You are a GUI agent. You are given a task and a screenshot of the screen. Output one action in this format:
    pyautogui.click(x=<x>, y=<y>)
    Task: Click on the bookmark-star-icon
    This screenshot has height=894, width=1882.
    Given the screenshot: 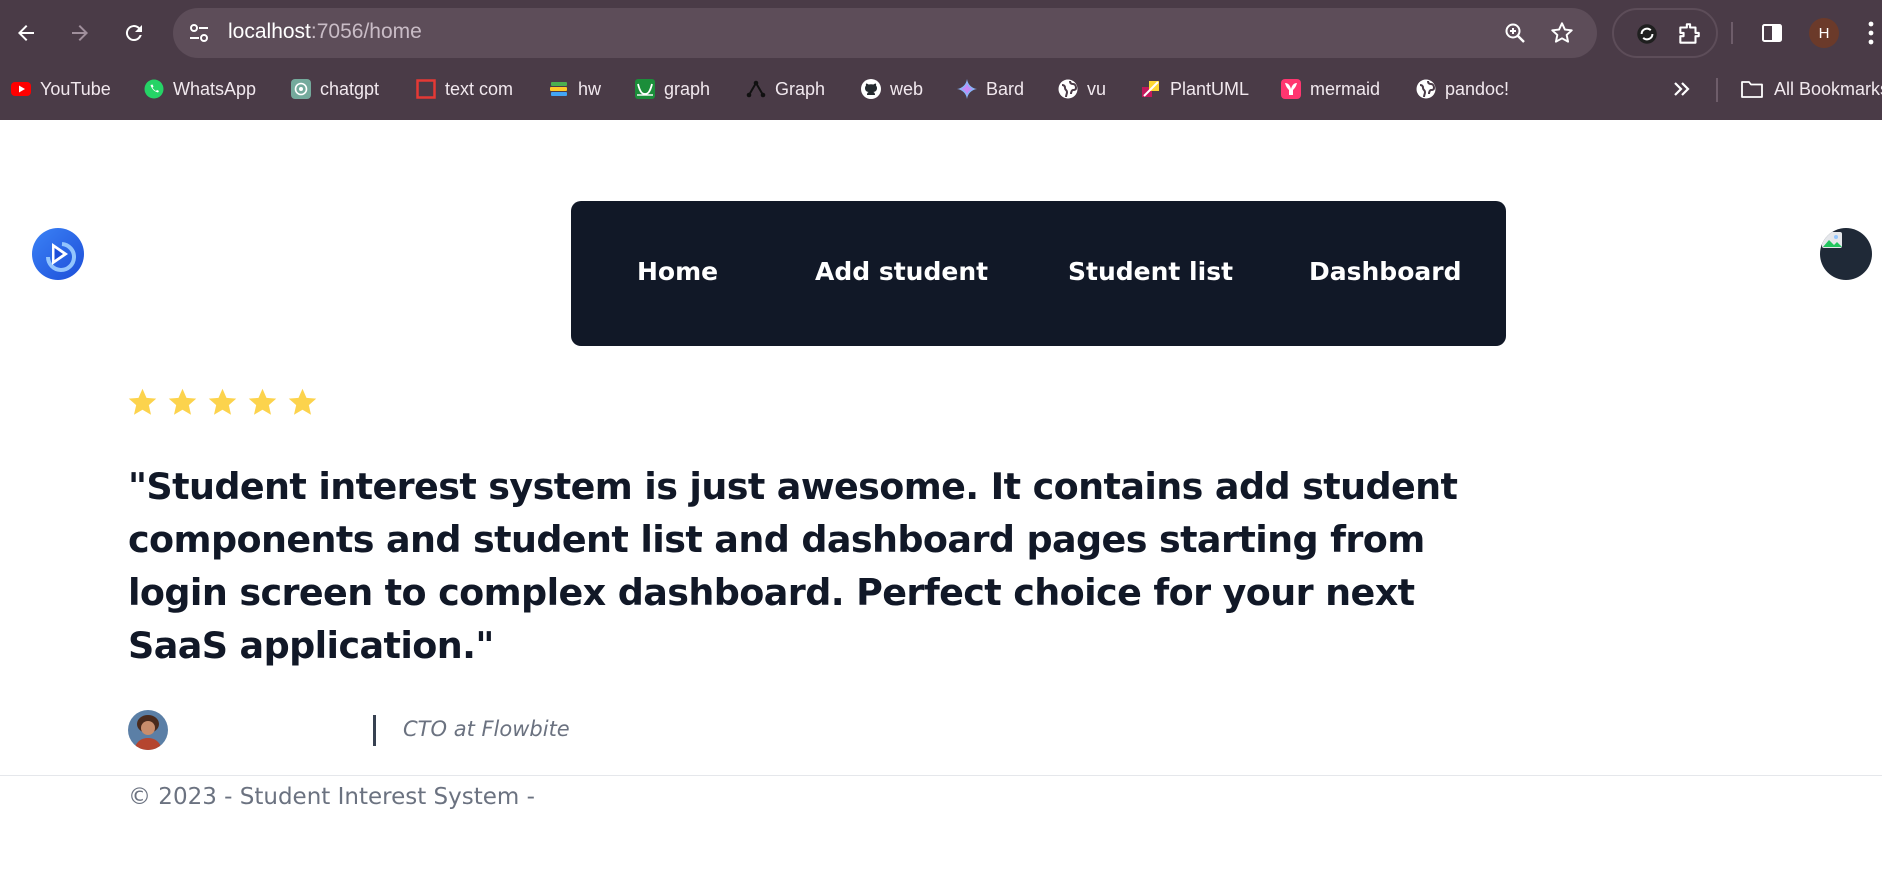 What is the action you would take?
    pyautogui.click(x=1562, y=33)
    